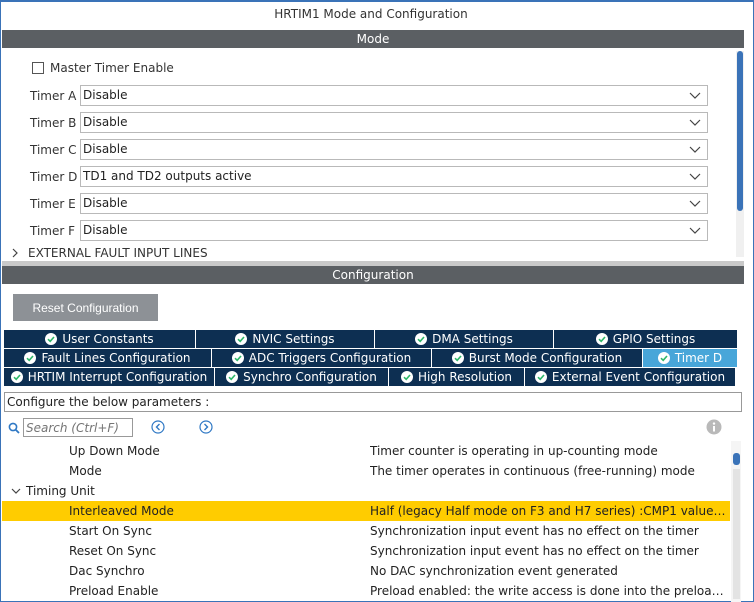 The width and height of the screenshot is (754, 602). I want to click on tab-burst-mode-configuration: Burst Mode Configuration, so click(537, 358).